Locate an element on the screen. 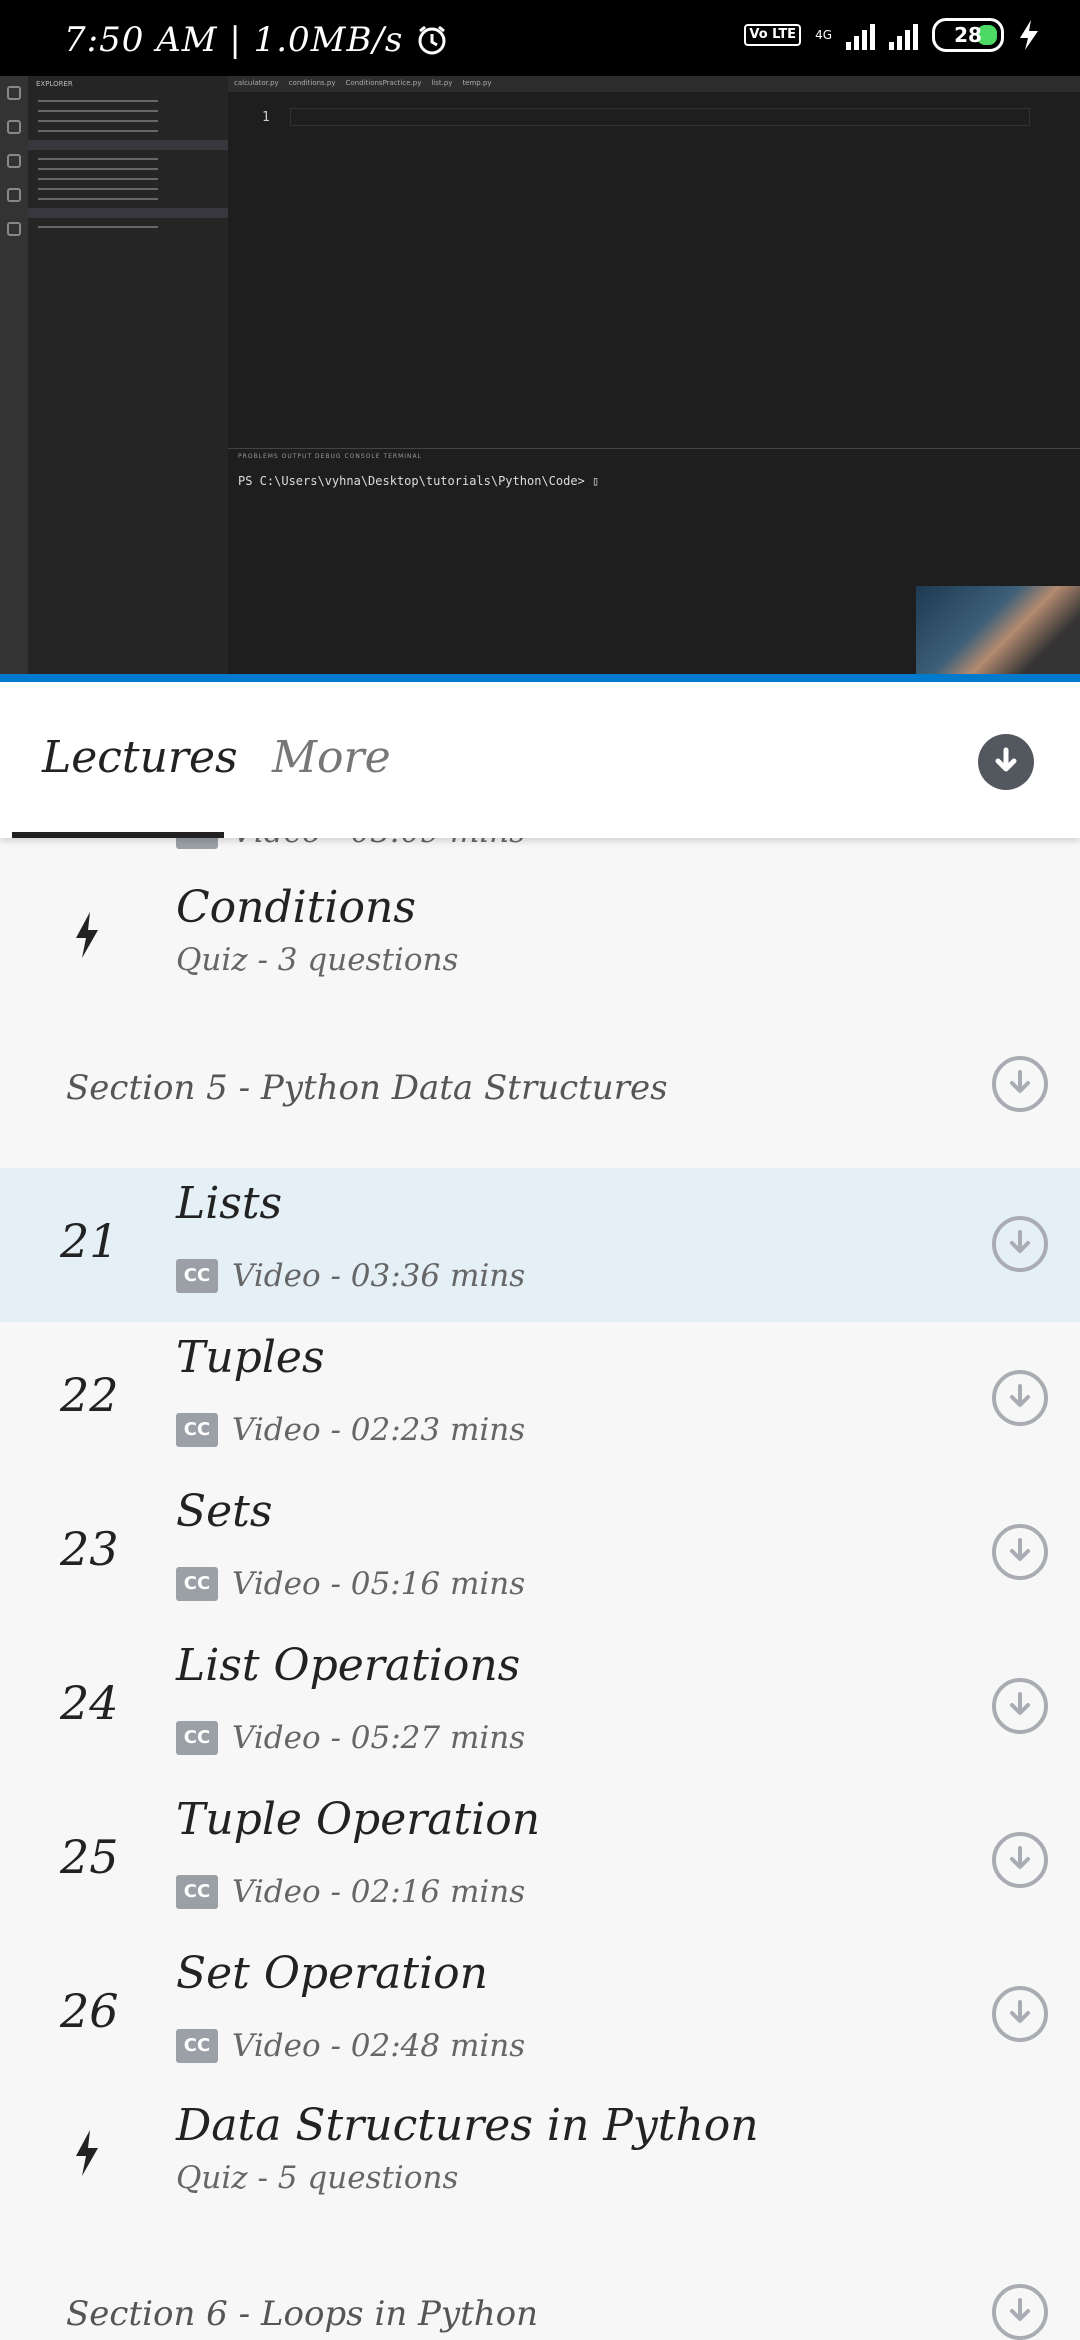  lecture-item-25: 25 Tuple Operation CC Video - 02:16 mins is located at coordinates (540, 1861).